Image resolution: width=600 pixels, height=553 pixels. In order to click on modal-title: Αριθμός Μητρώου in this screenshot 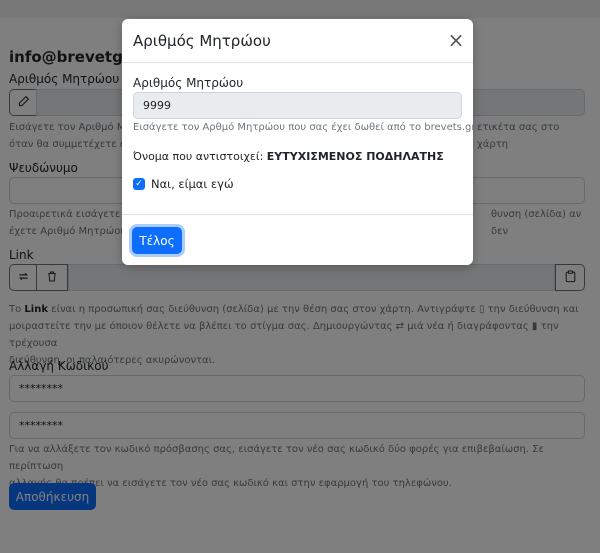, I will do `click(202, 41)`.